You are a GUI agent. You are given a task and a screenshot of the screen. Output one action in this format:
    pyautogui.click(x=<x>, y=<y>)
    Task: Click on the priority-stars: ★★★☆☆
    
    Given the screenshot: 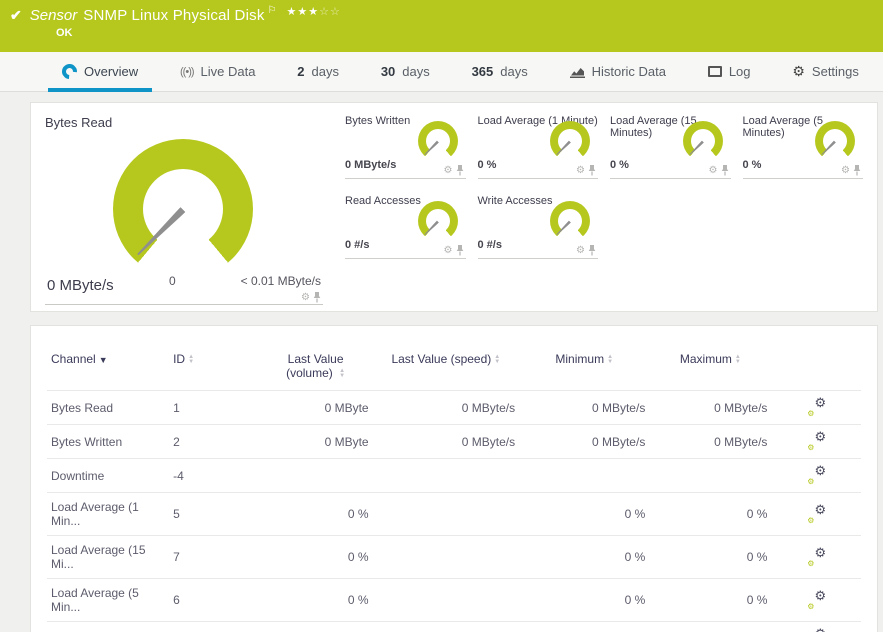 What is the action you would take?
    pyautogui.click(x=313, y=11)
    